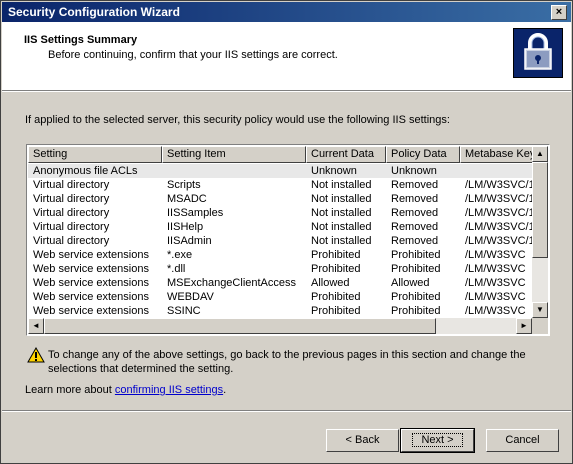 This screenshot has height=464, width=573. I want to click on footer-divider, so click(286, 411).